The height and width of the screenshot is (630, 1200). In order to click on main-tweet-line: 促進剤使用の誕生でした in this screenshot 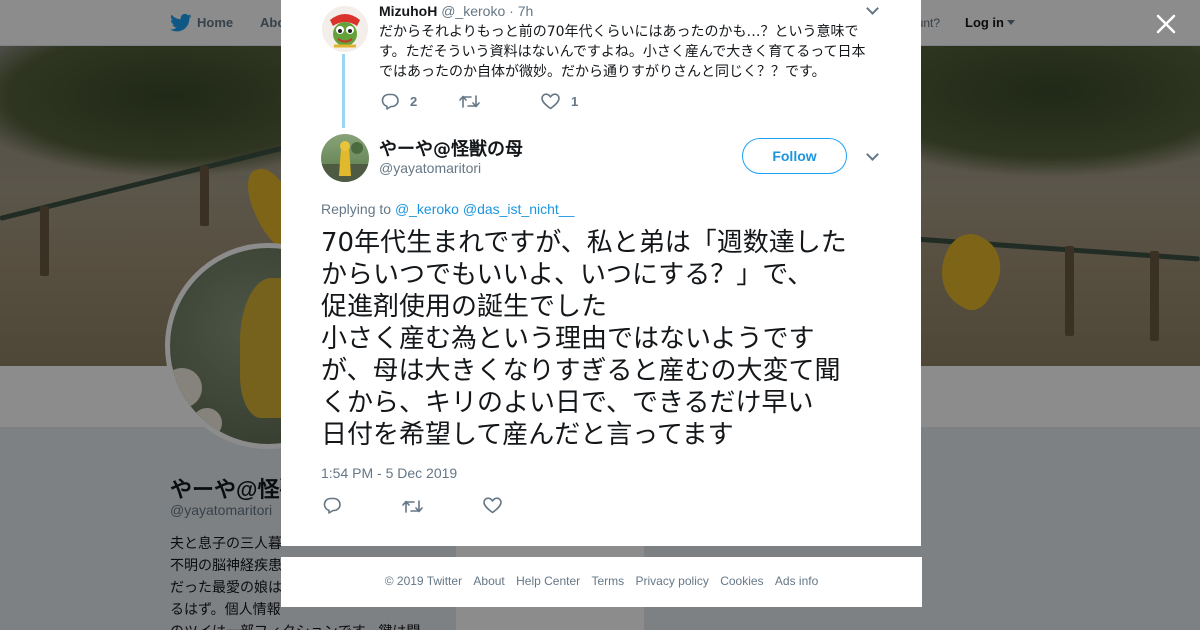, I will do `click(464, 307)`.